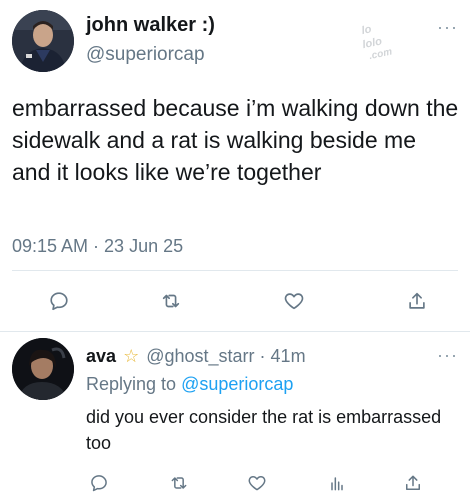  What do you see at coordinates (134, 384) in the screenshot?
I see `replying-to-label: Replying to` at bounding box center [134, 384].